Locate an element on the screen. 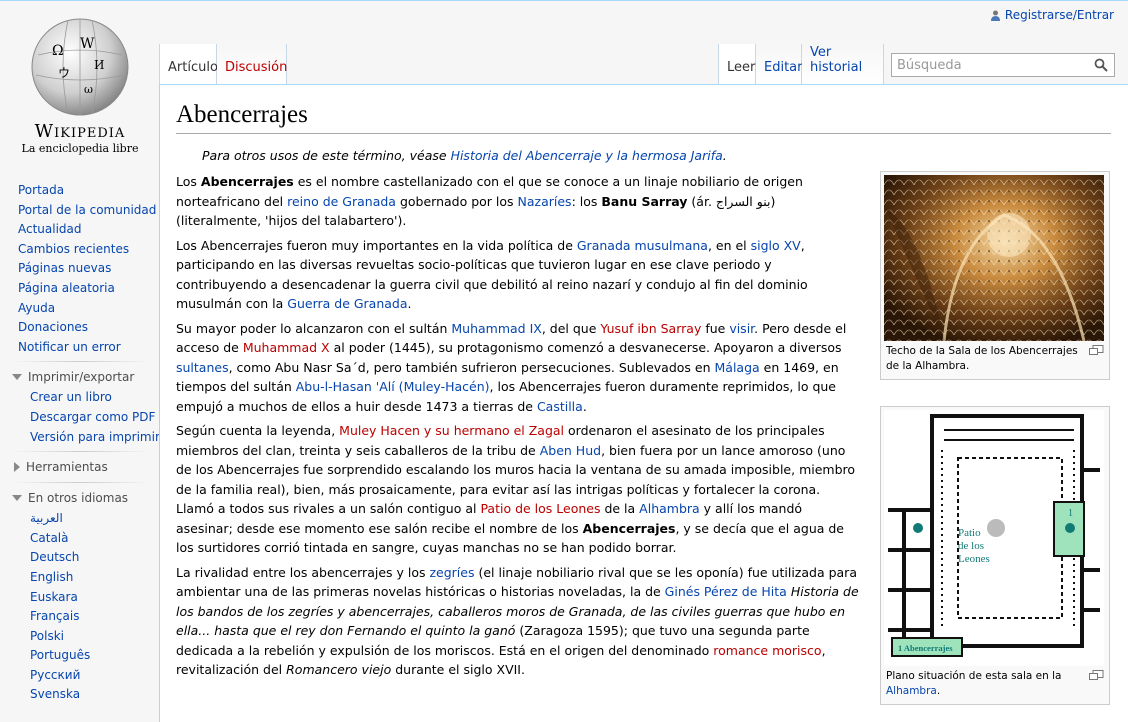 Image resolution: width=1128 pixels, height=722 pixels. tab-history-label: Ver historial is located at coordinates (836, 60).